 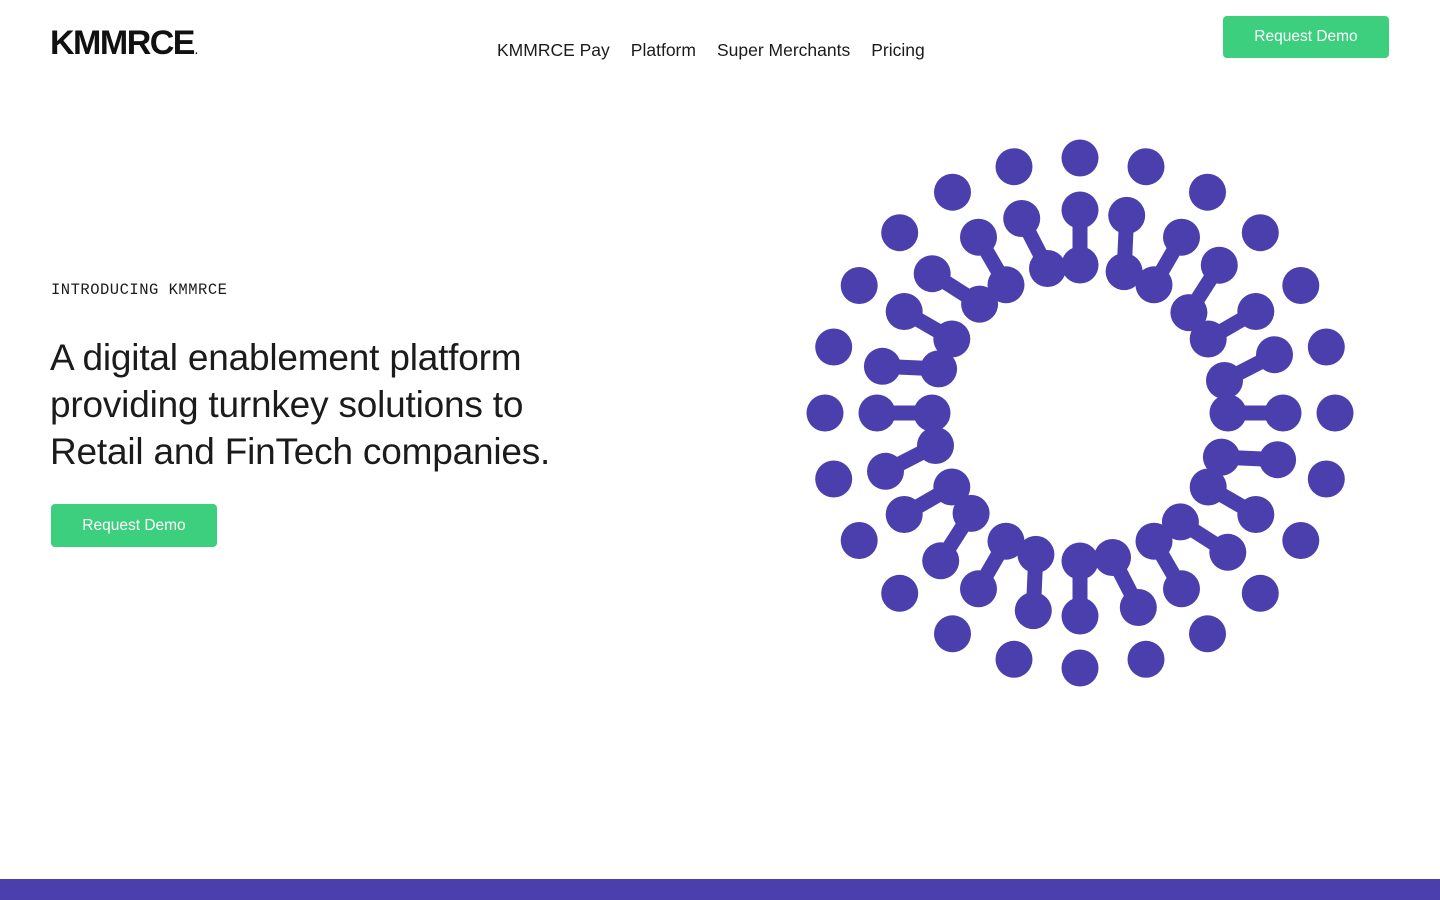 I want to click on headline-line: providing turnkey solutions to, so click(x=287, y=404).